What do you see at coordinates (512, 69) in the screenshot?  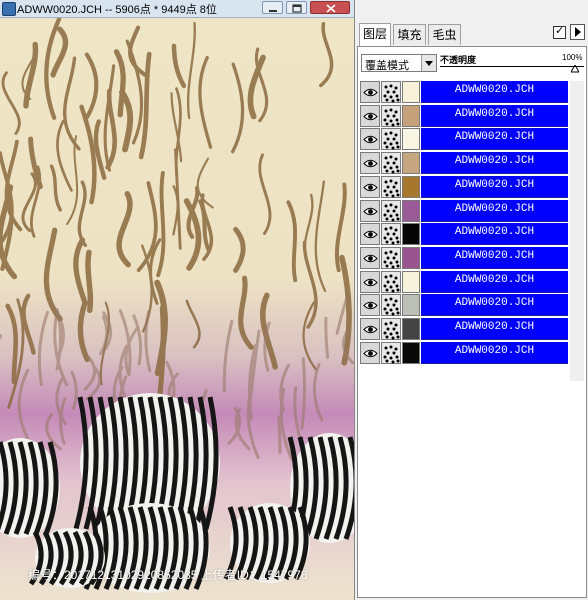 I see `opacity-slider-track` at bounding box center [512, 69].